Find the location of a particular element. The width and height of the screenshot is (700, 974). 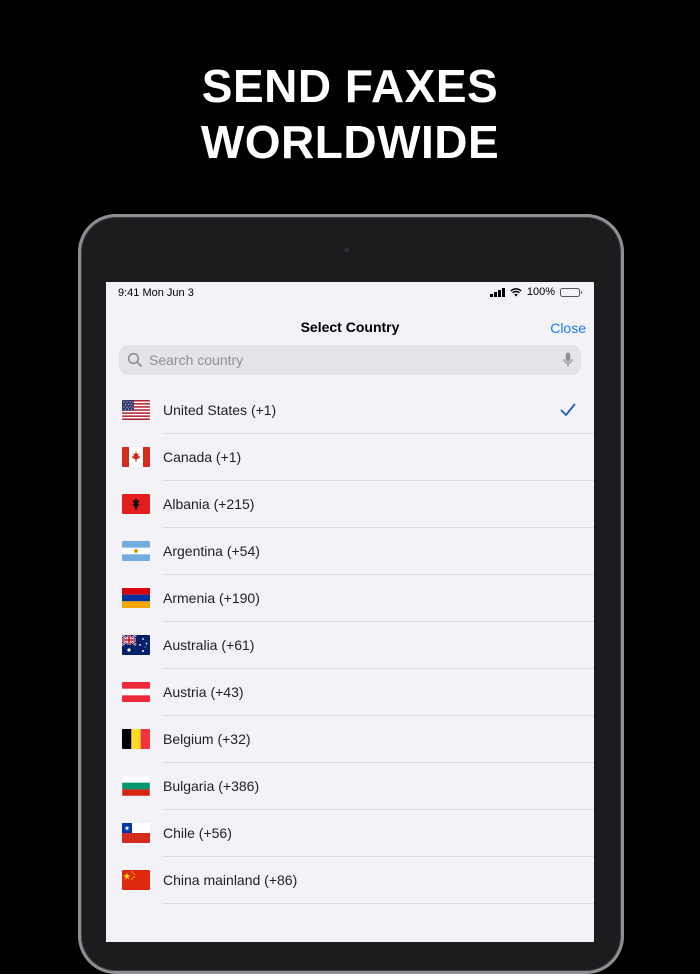

cellular-signal-icon is located at coordinates (497, 292).